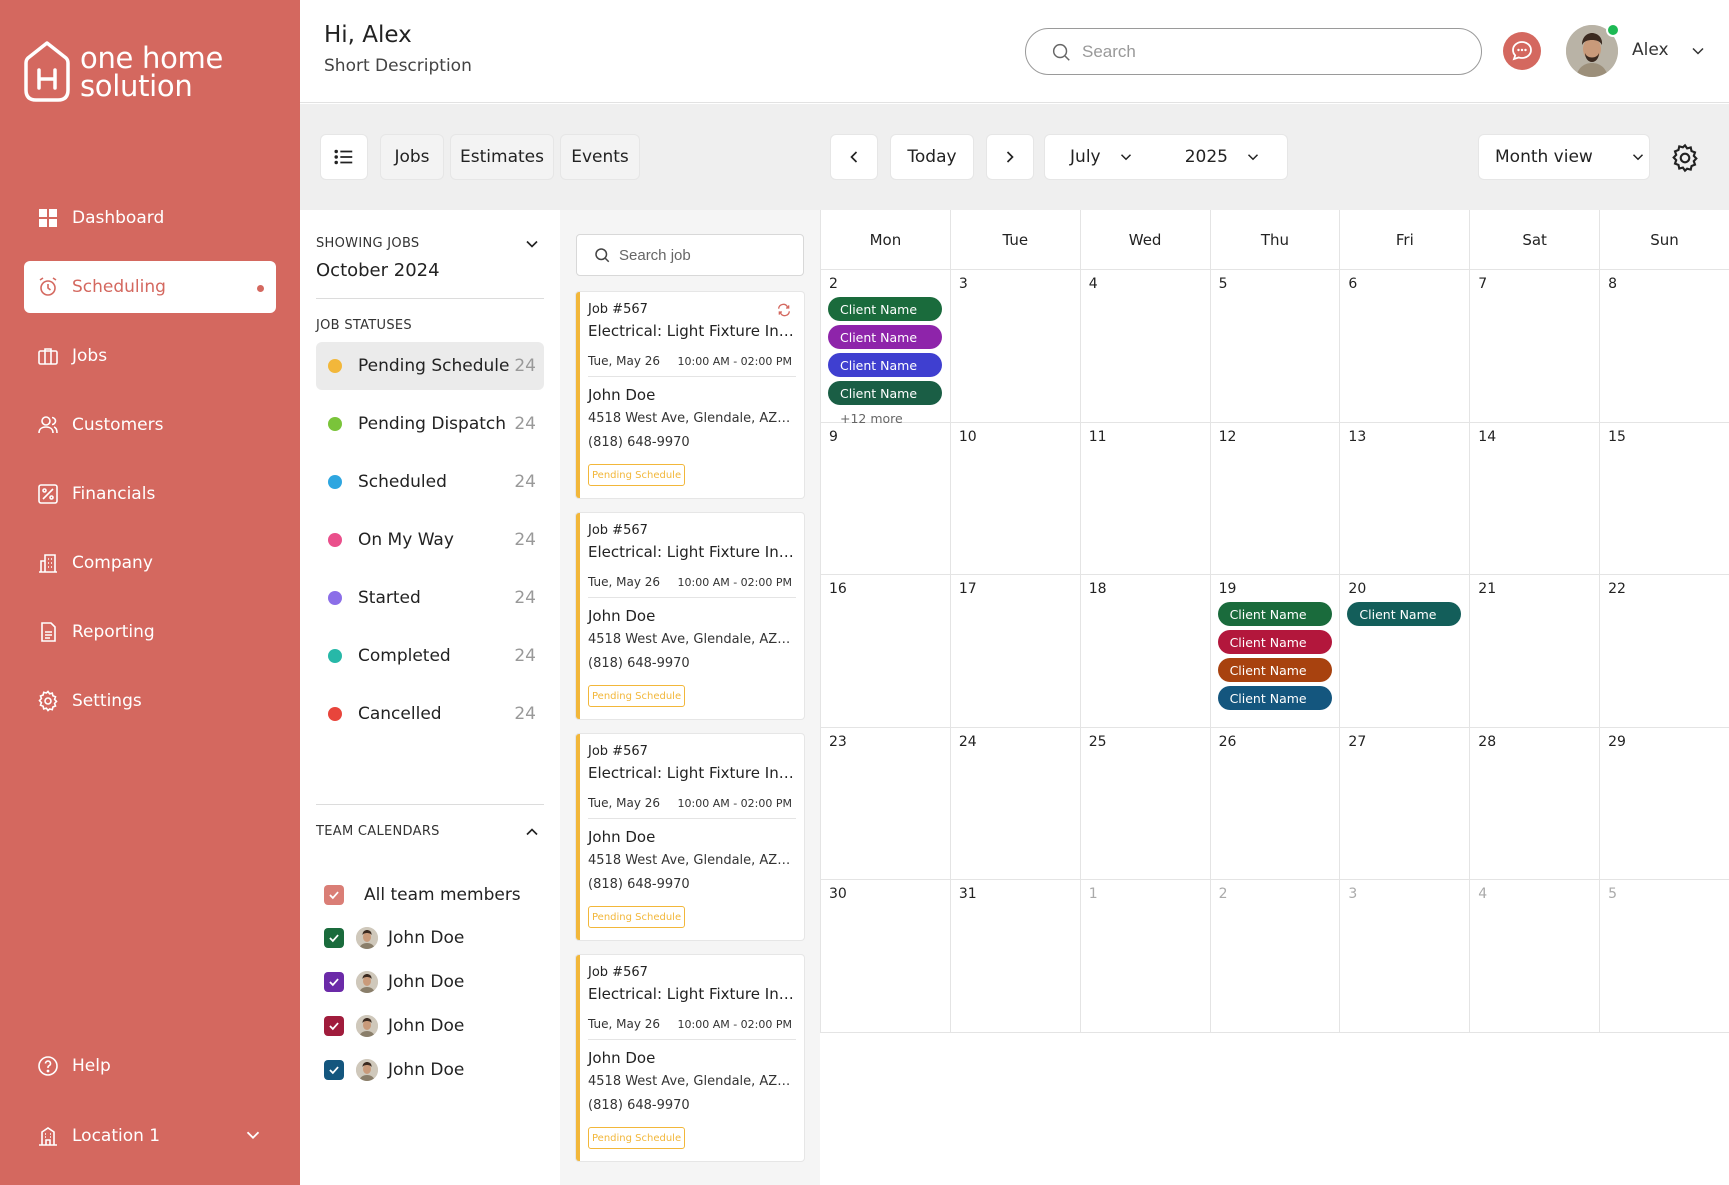 The height and width of the screenshot is (1185, 1729). What do you see at coordinates (1564, 157) in the screenshot?
I see `view-mode-select: Month view` at bounding box center [1564, 157].